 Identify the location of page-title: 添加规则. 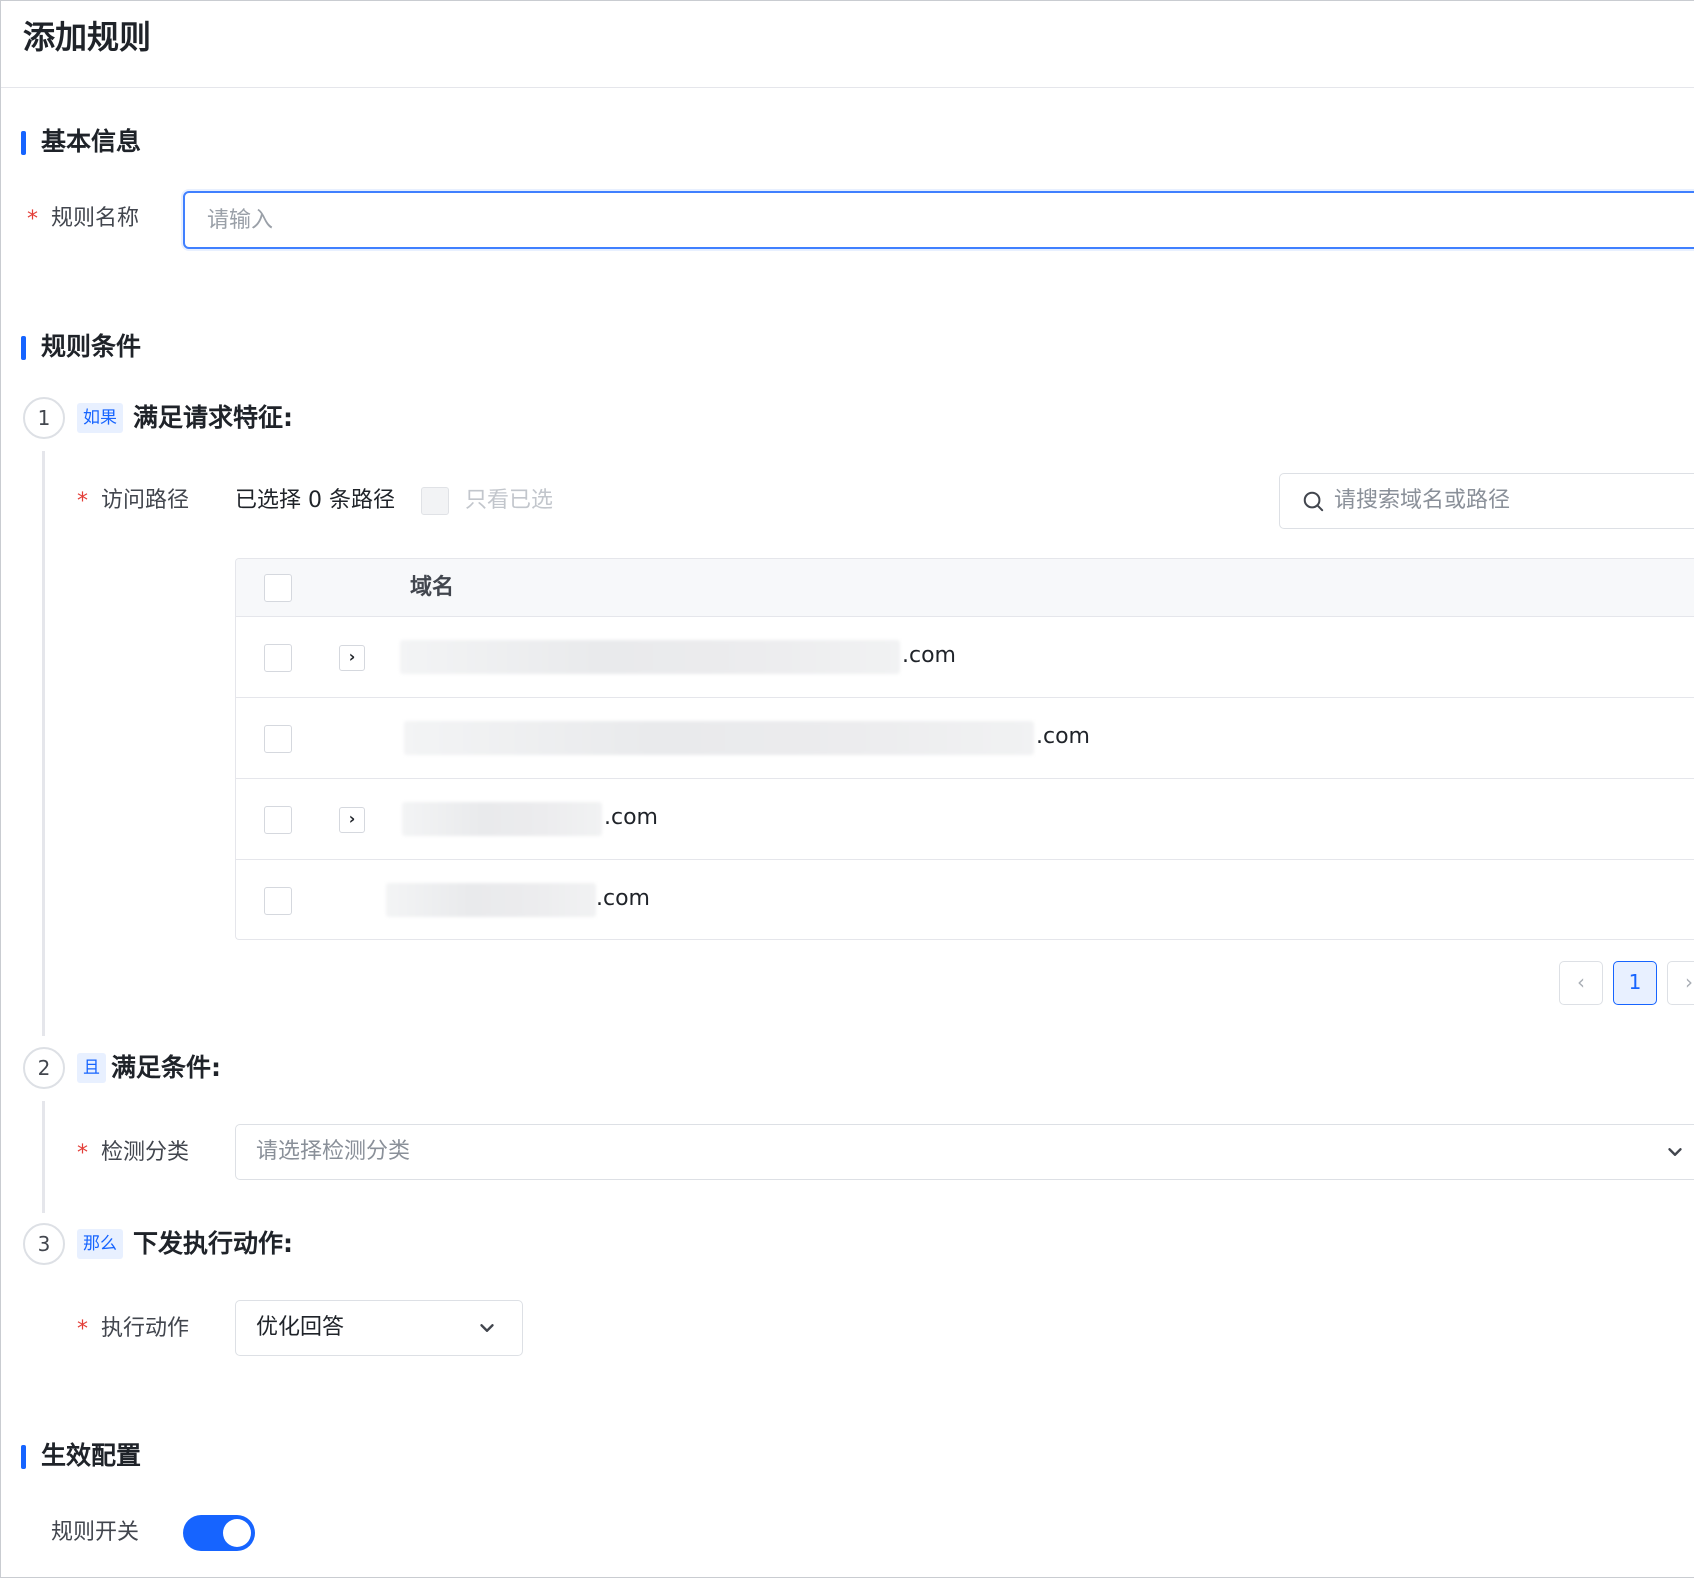
(87, 37).